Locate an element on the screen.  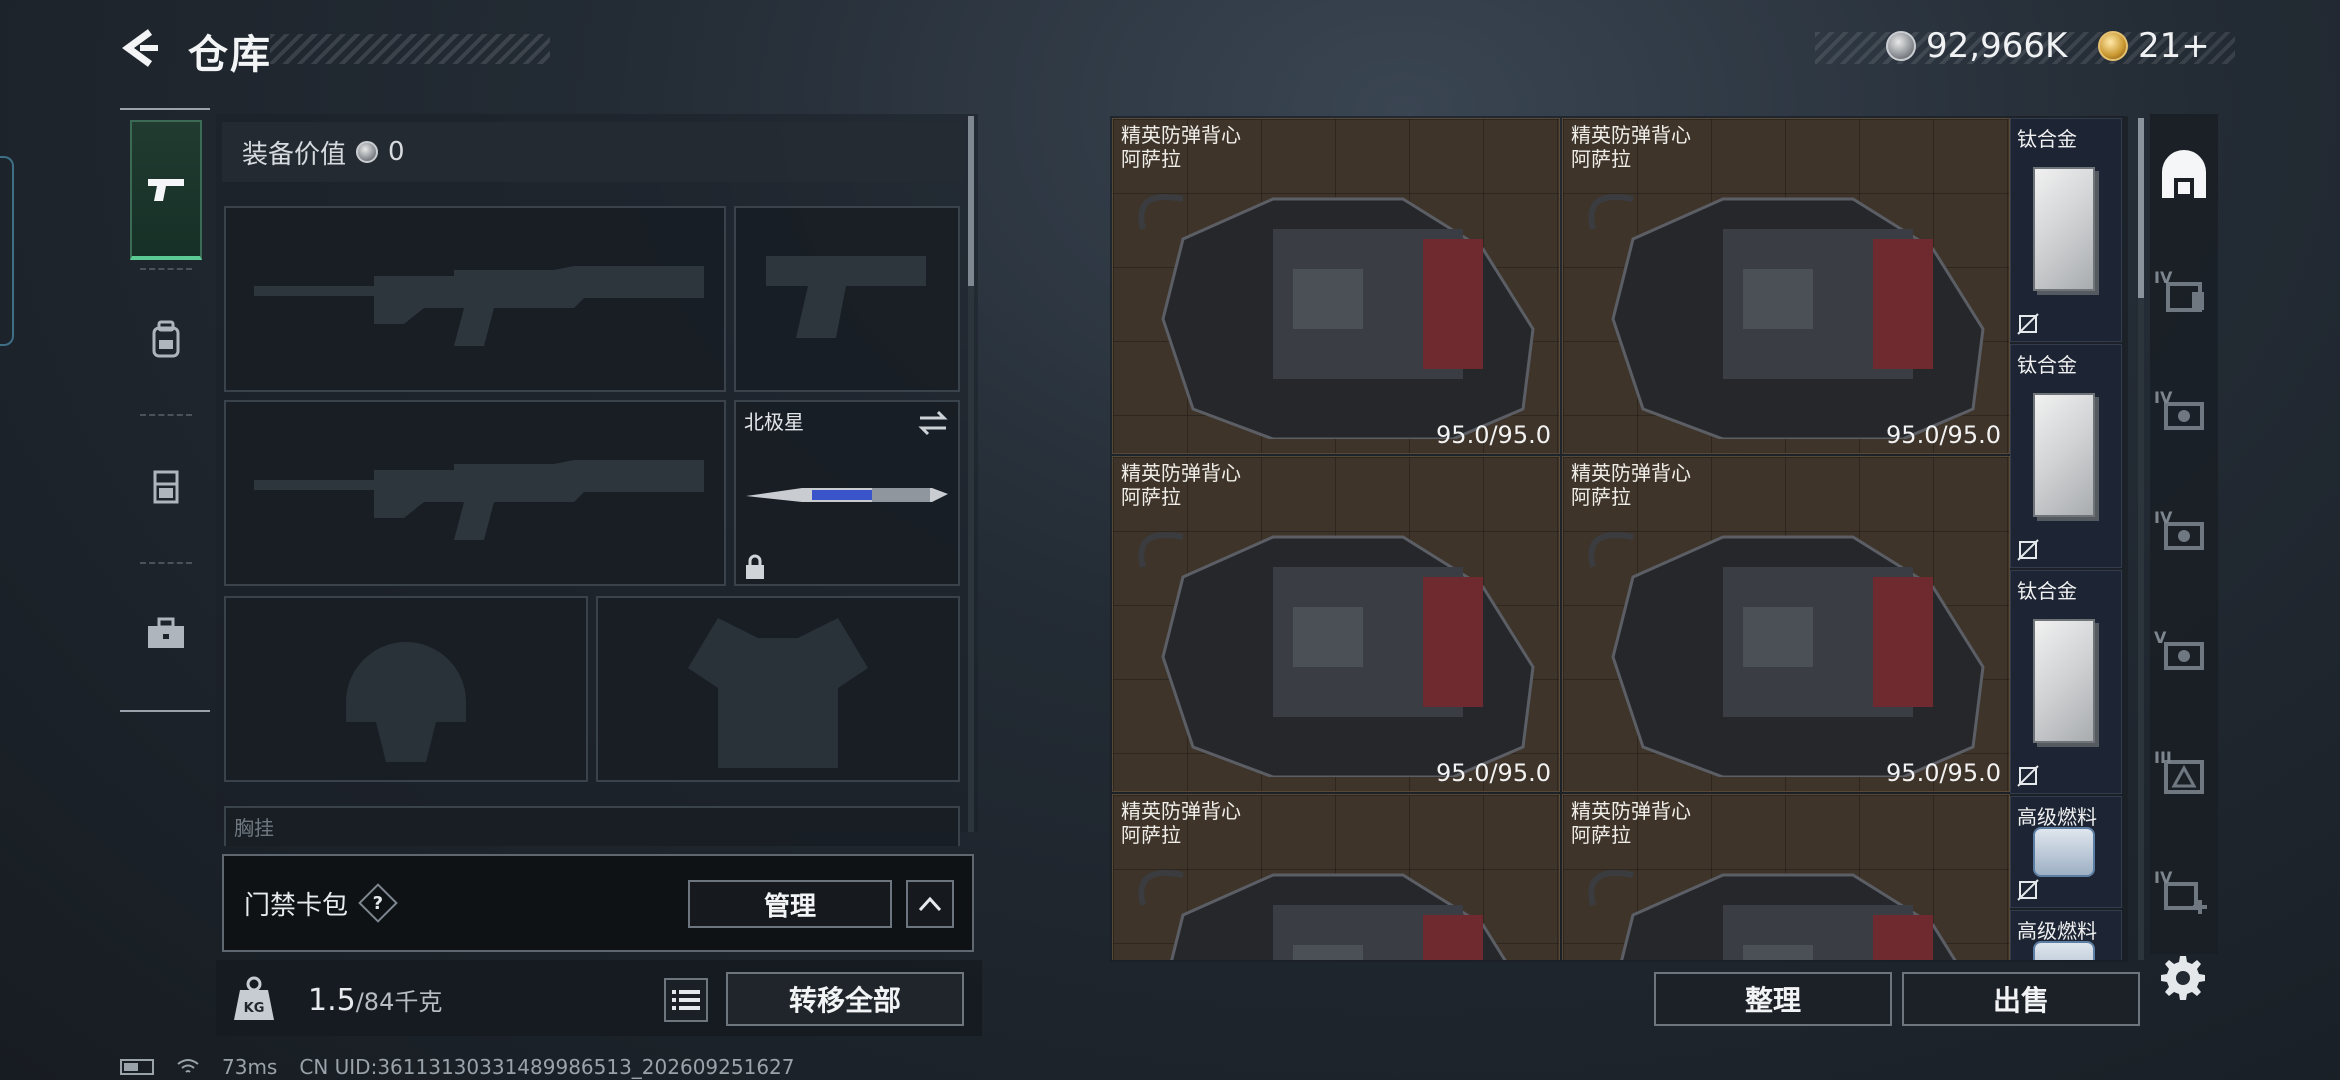
tab-gun-station: IV is located at coordinates (2184, 536).